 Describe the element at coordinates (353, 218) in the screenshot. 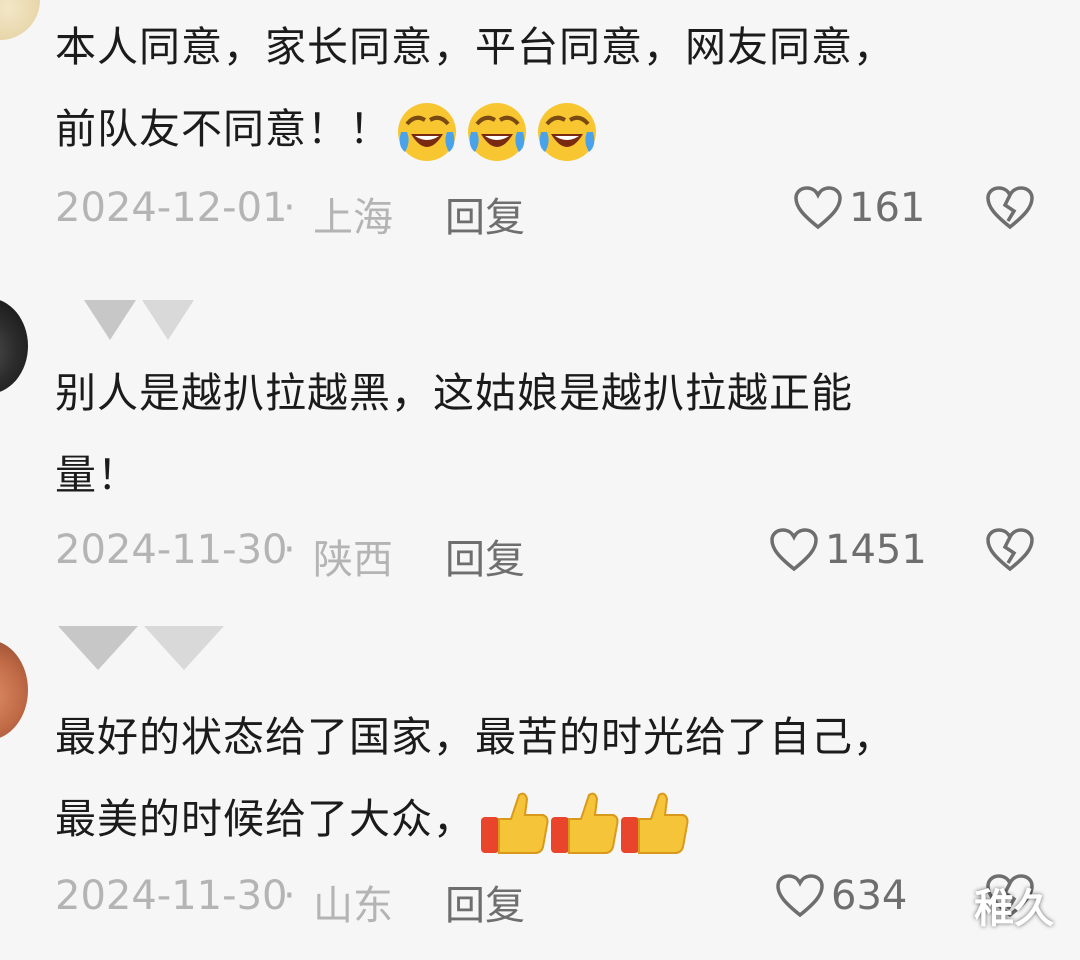

I see `comment-location: 上海` at that location.